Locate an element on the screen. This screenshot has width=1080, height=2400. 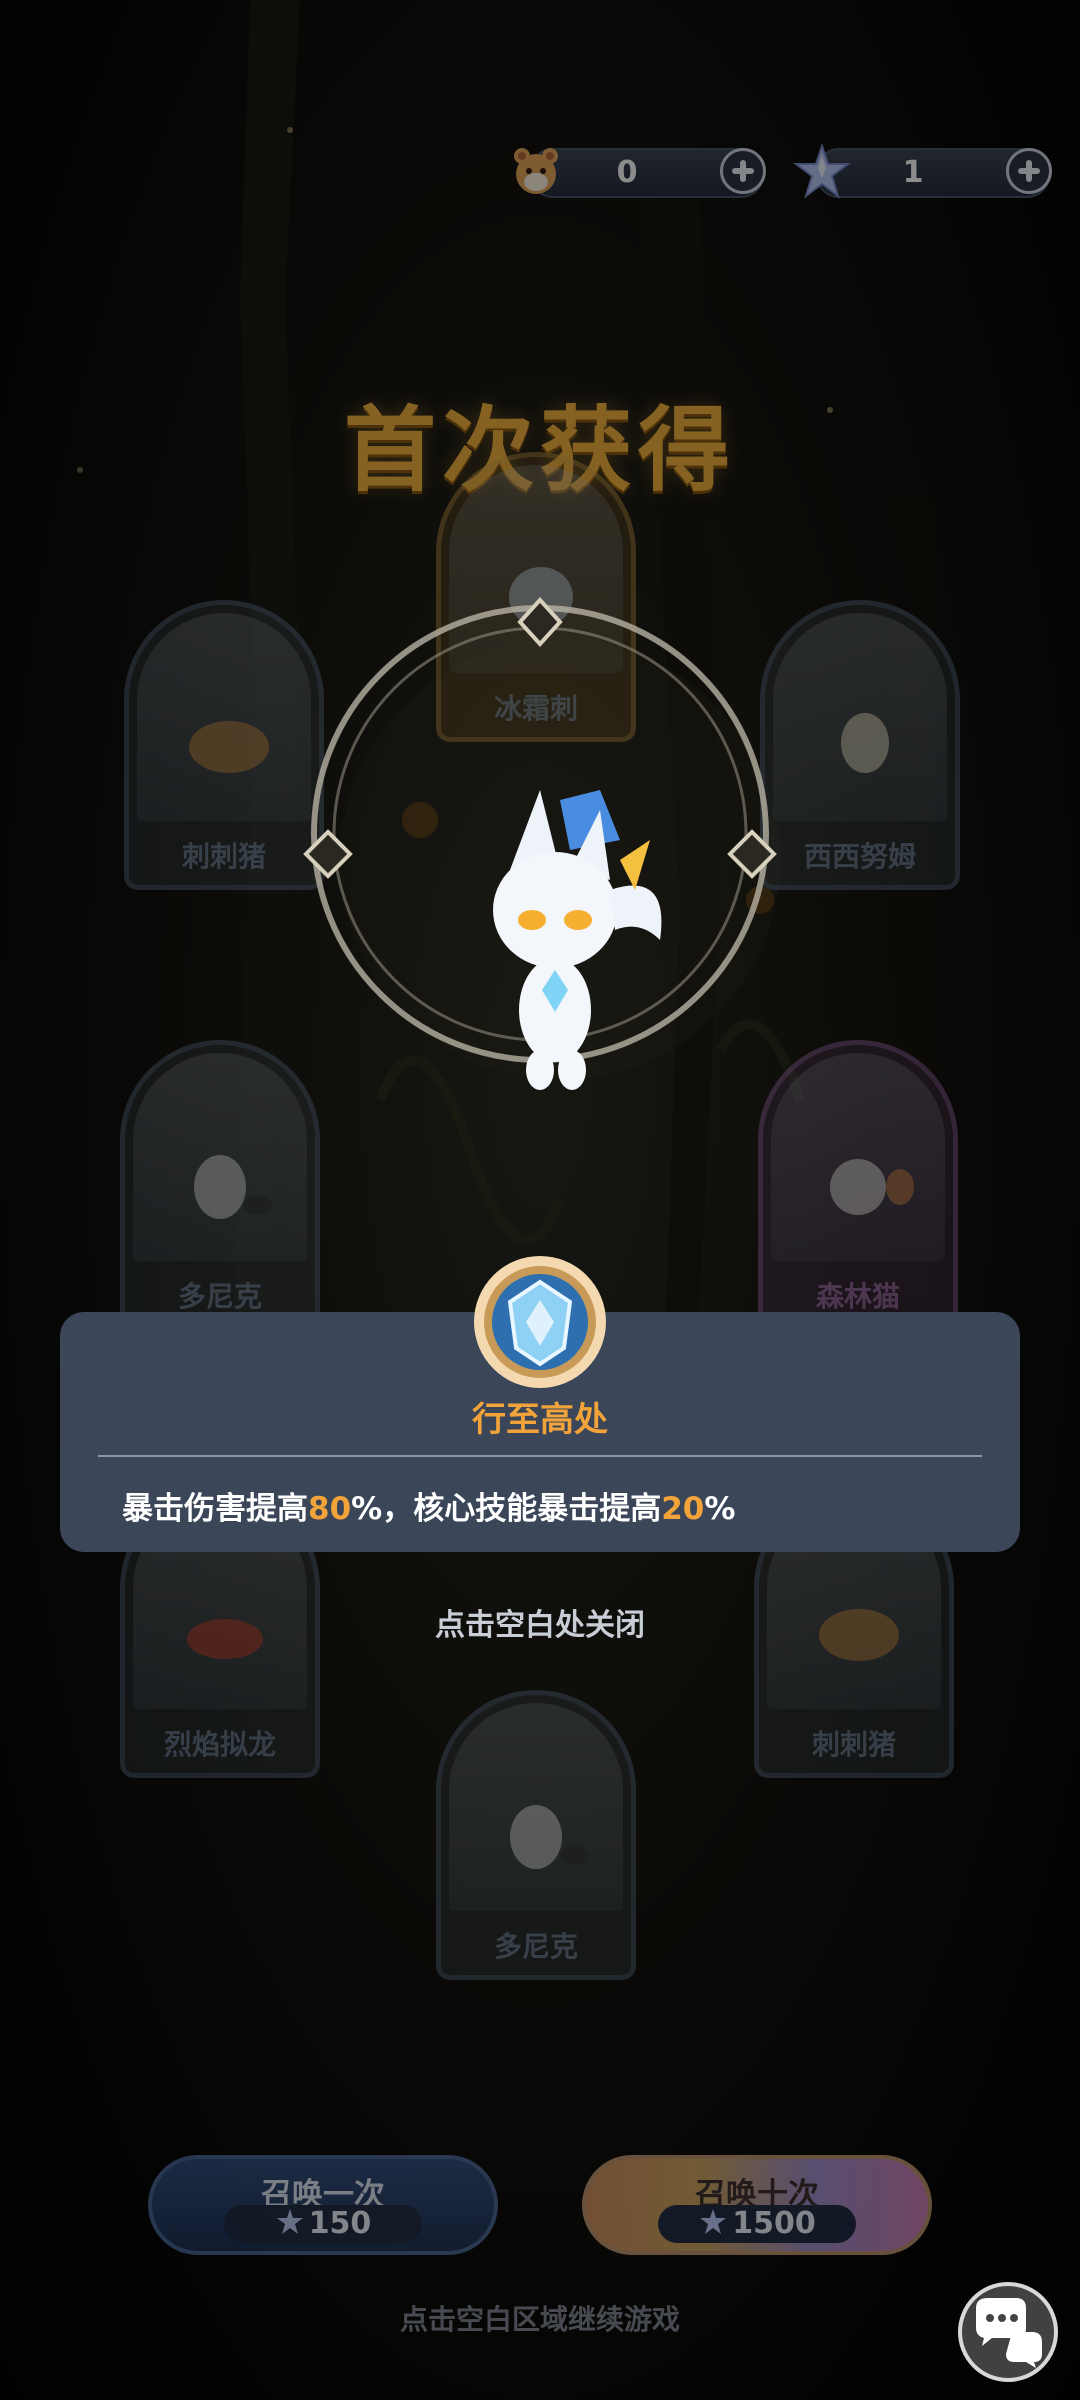
star-currency-bar: 1 is located at coordinates (922, 170).